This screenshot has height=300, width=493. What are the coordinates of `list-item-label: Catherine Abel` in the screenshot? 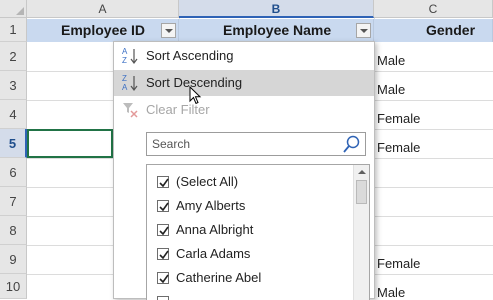 It's located at (219, 277).